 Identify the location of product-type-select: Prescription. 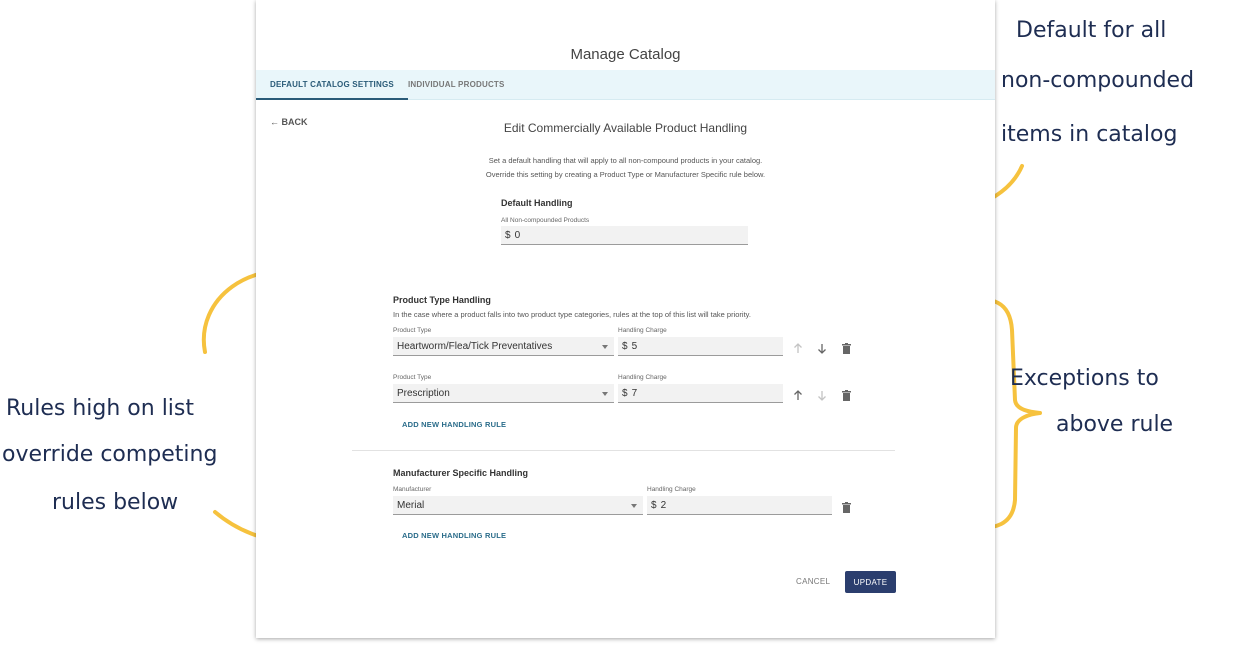
(503, 393).